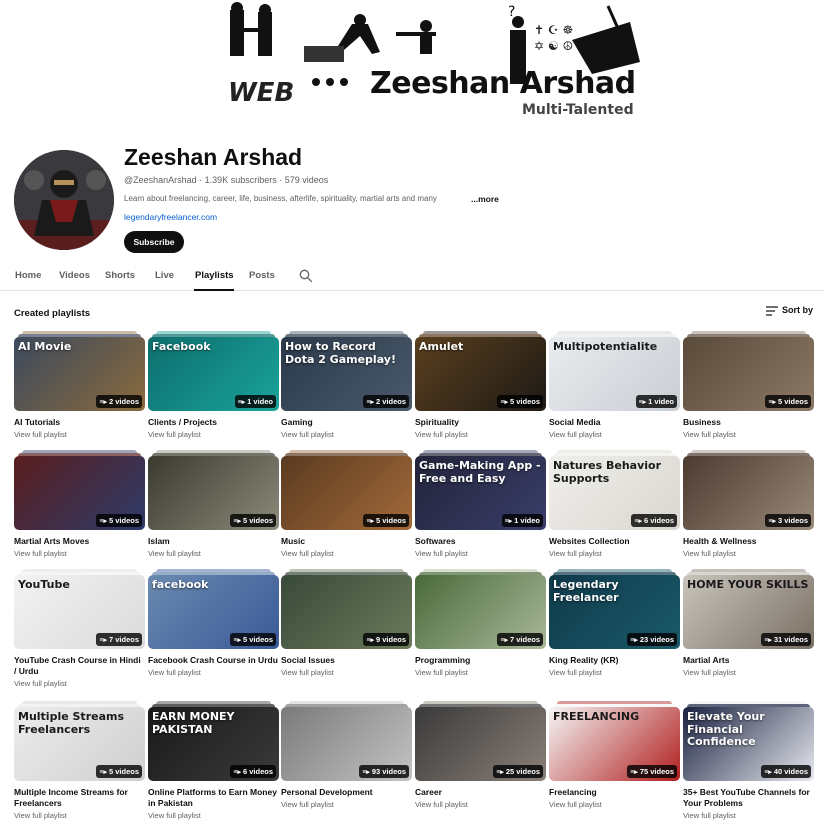 The width and height of the screenshot is (824, 829). Describe the element at coordinates (154, 242) in the screenshot. I see `subscribe-button: Subscribe` at that location.